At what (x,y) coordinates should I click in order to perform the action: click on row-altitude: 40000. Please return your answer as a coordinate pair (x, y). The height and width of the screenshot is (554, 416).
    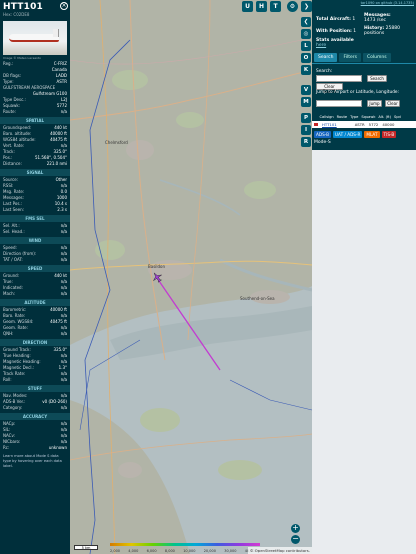
    Looking at the image, I should click on (388, 124).